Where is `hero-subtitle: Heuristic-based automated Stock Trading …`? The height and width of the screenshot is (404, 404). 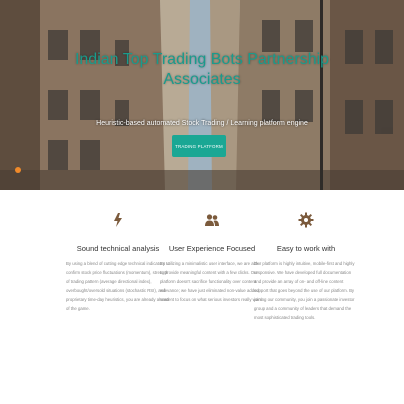 hero-subtitle: Heuristic-based automated Stock Trading … is located at coordinates (202, 123).